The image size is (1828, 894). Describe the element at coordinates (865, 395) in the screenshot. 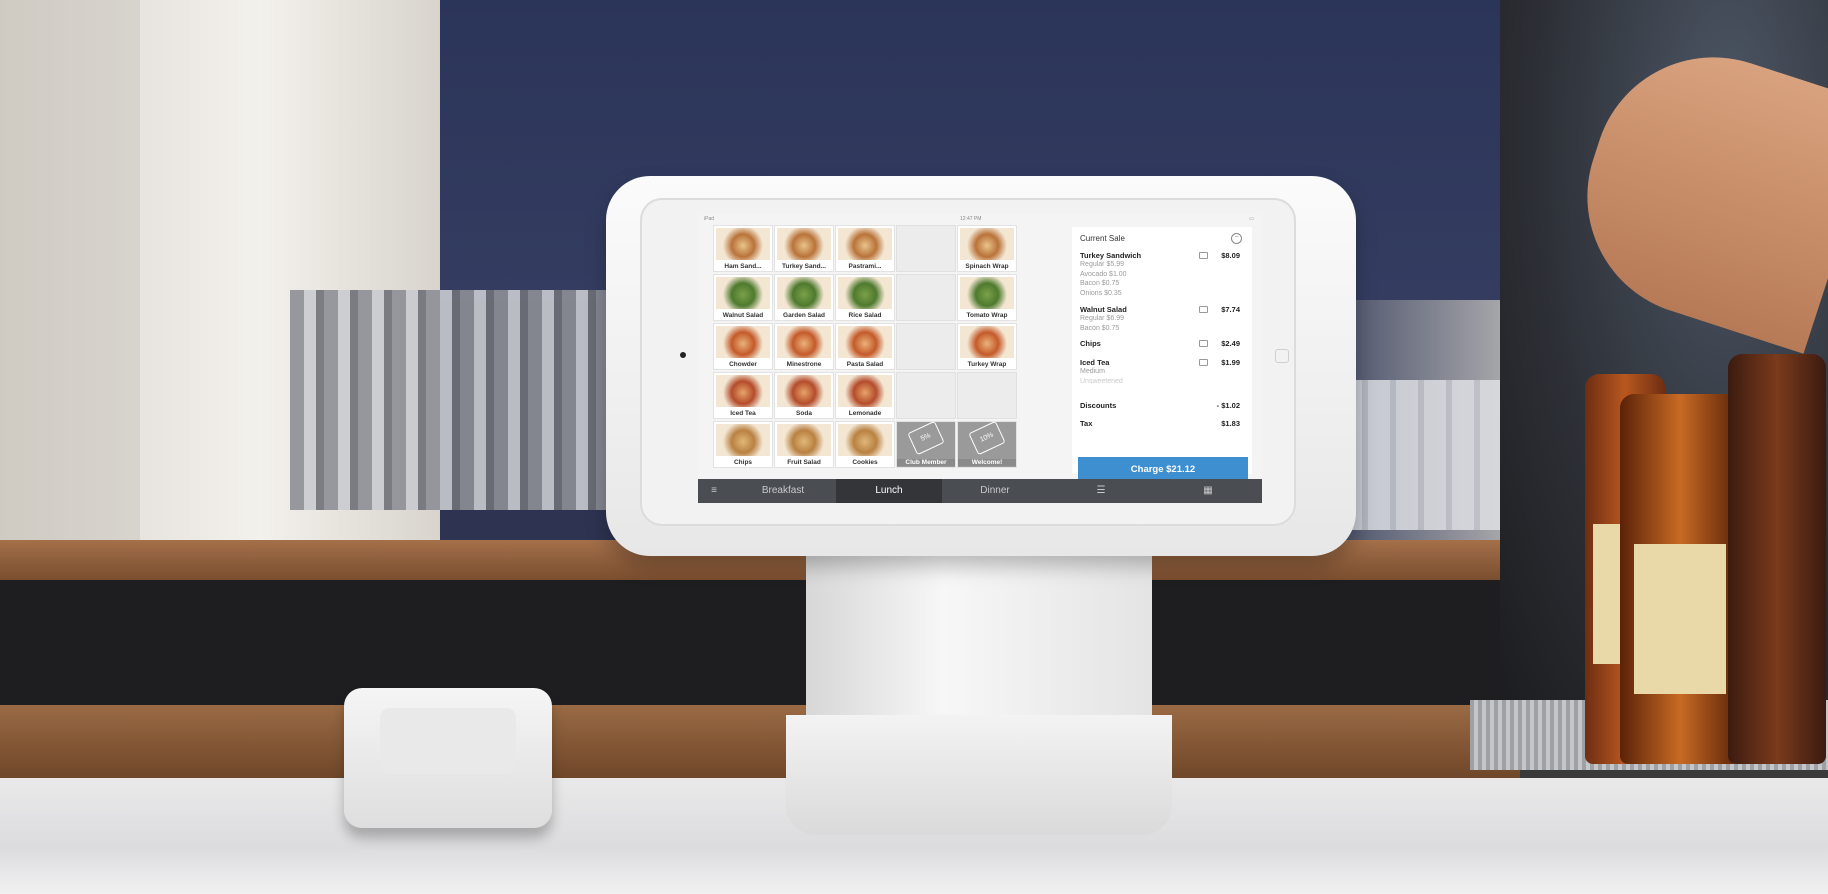

I see `item-tile: Lemonade` at that location.